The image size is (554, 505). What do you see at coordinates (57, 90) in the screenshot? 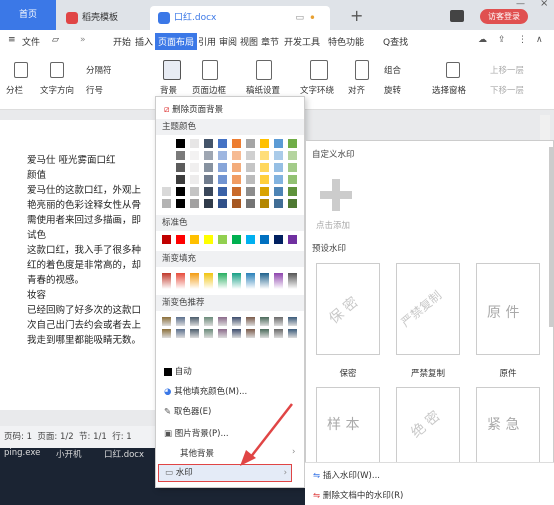
I see `text-direction-button: 文字方向` at bounding box center [57, 90].